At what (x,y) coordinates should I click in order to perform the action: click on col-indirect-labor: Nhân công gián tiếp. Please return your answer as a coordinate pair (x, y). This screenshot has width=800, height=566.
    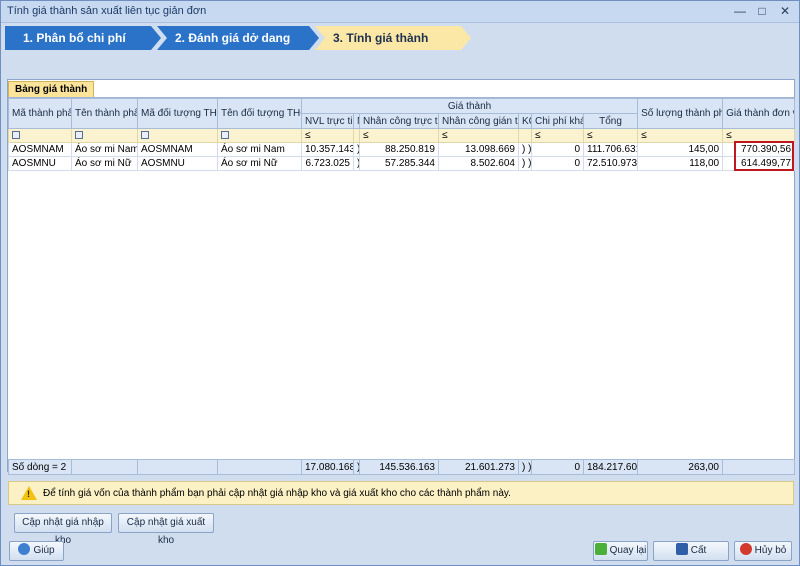
    Looking at the image, I should click on (478, 121).